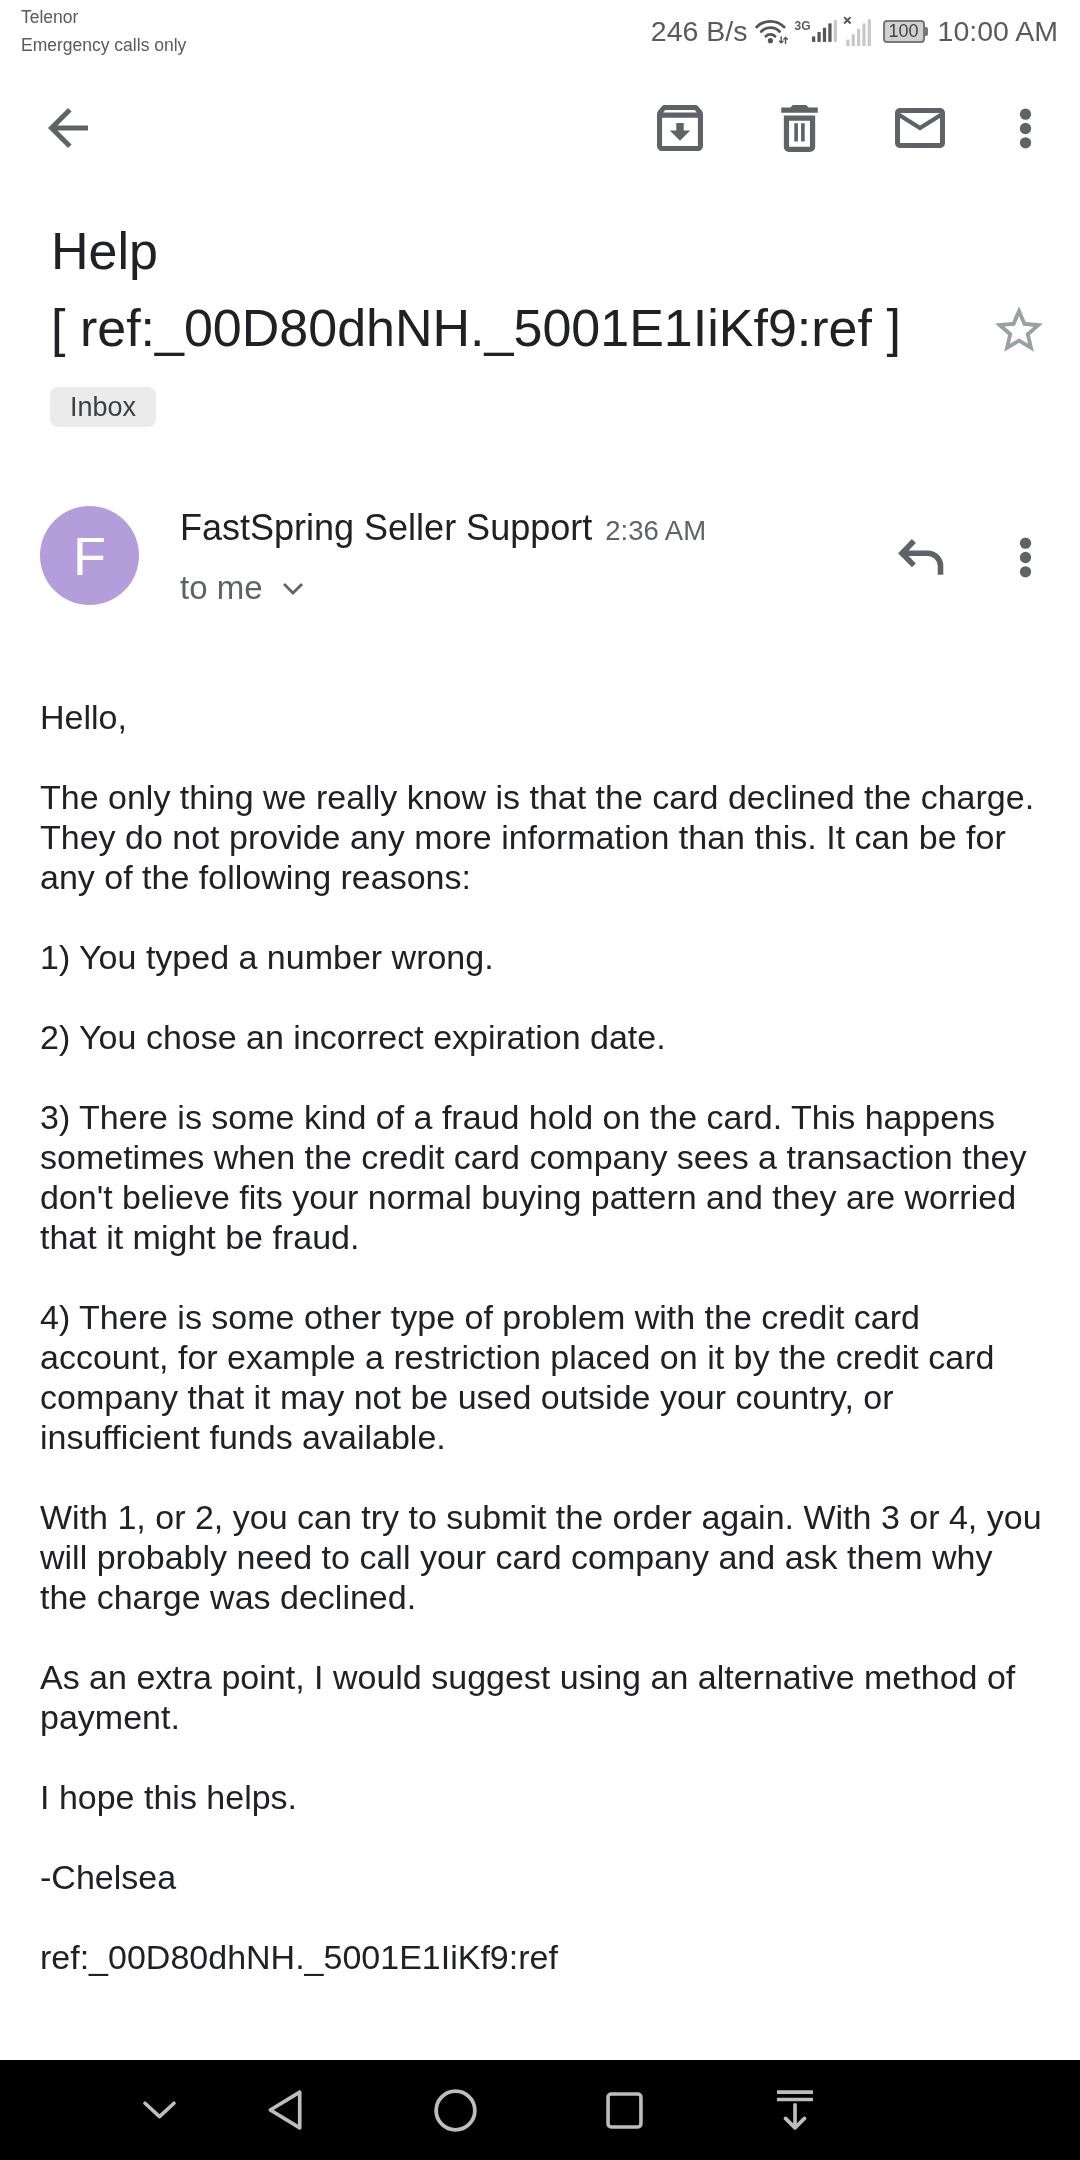  Describe the element at coordinates (856, 31) in the screenshot. I see `no-signal-icon` at that location.